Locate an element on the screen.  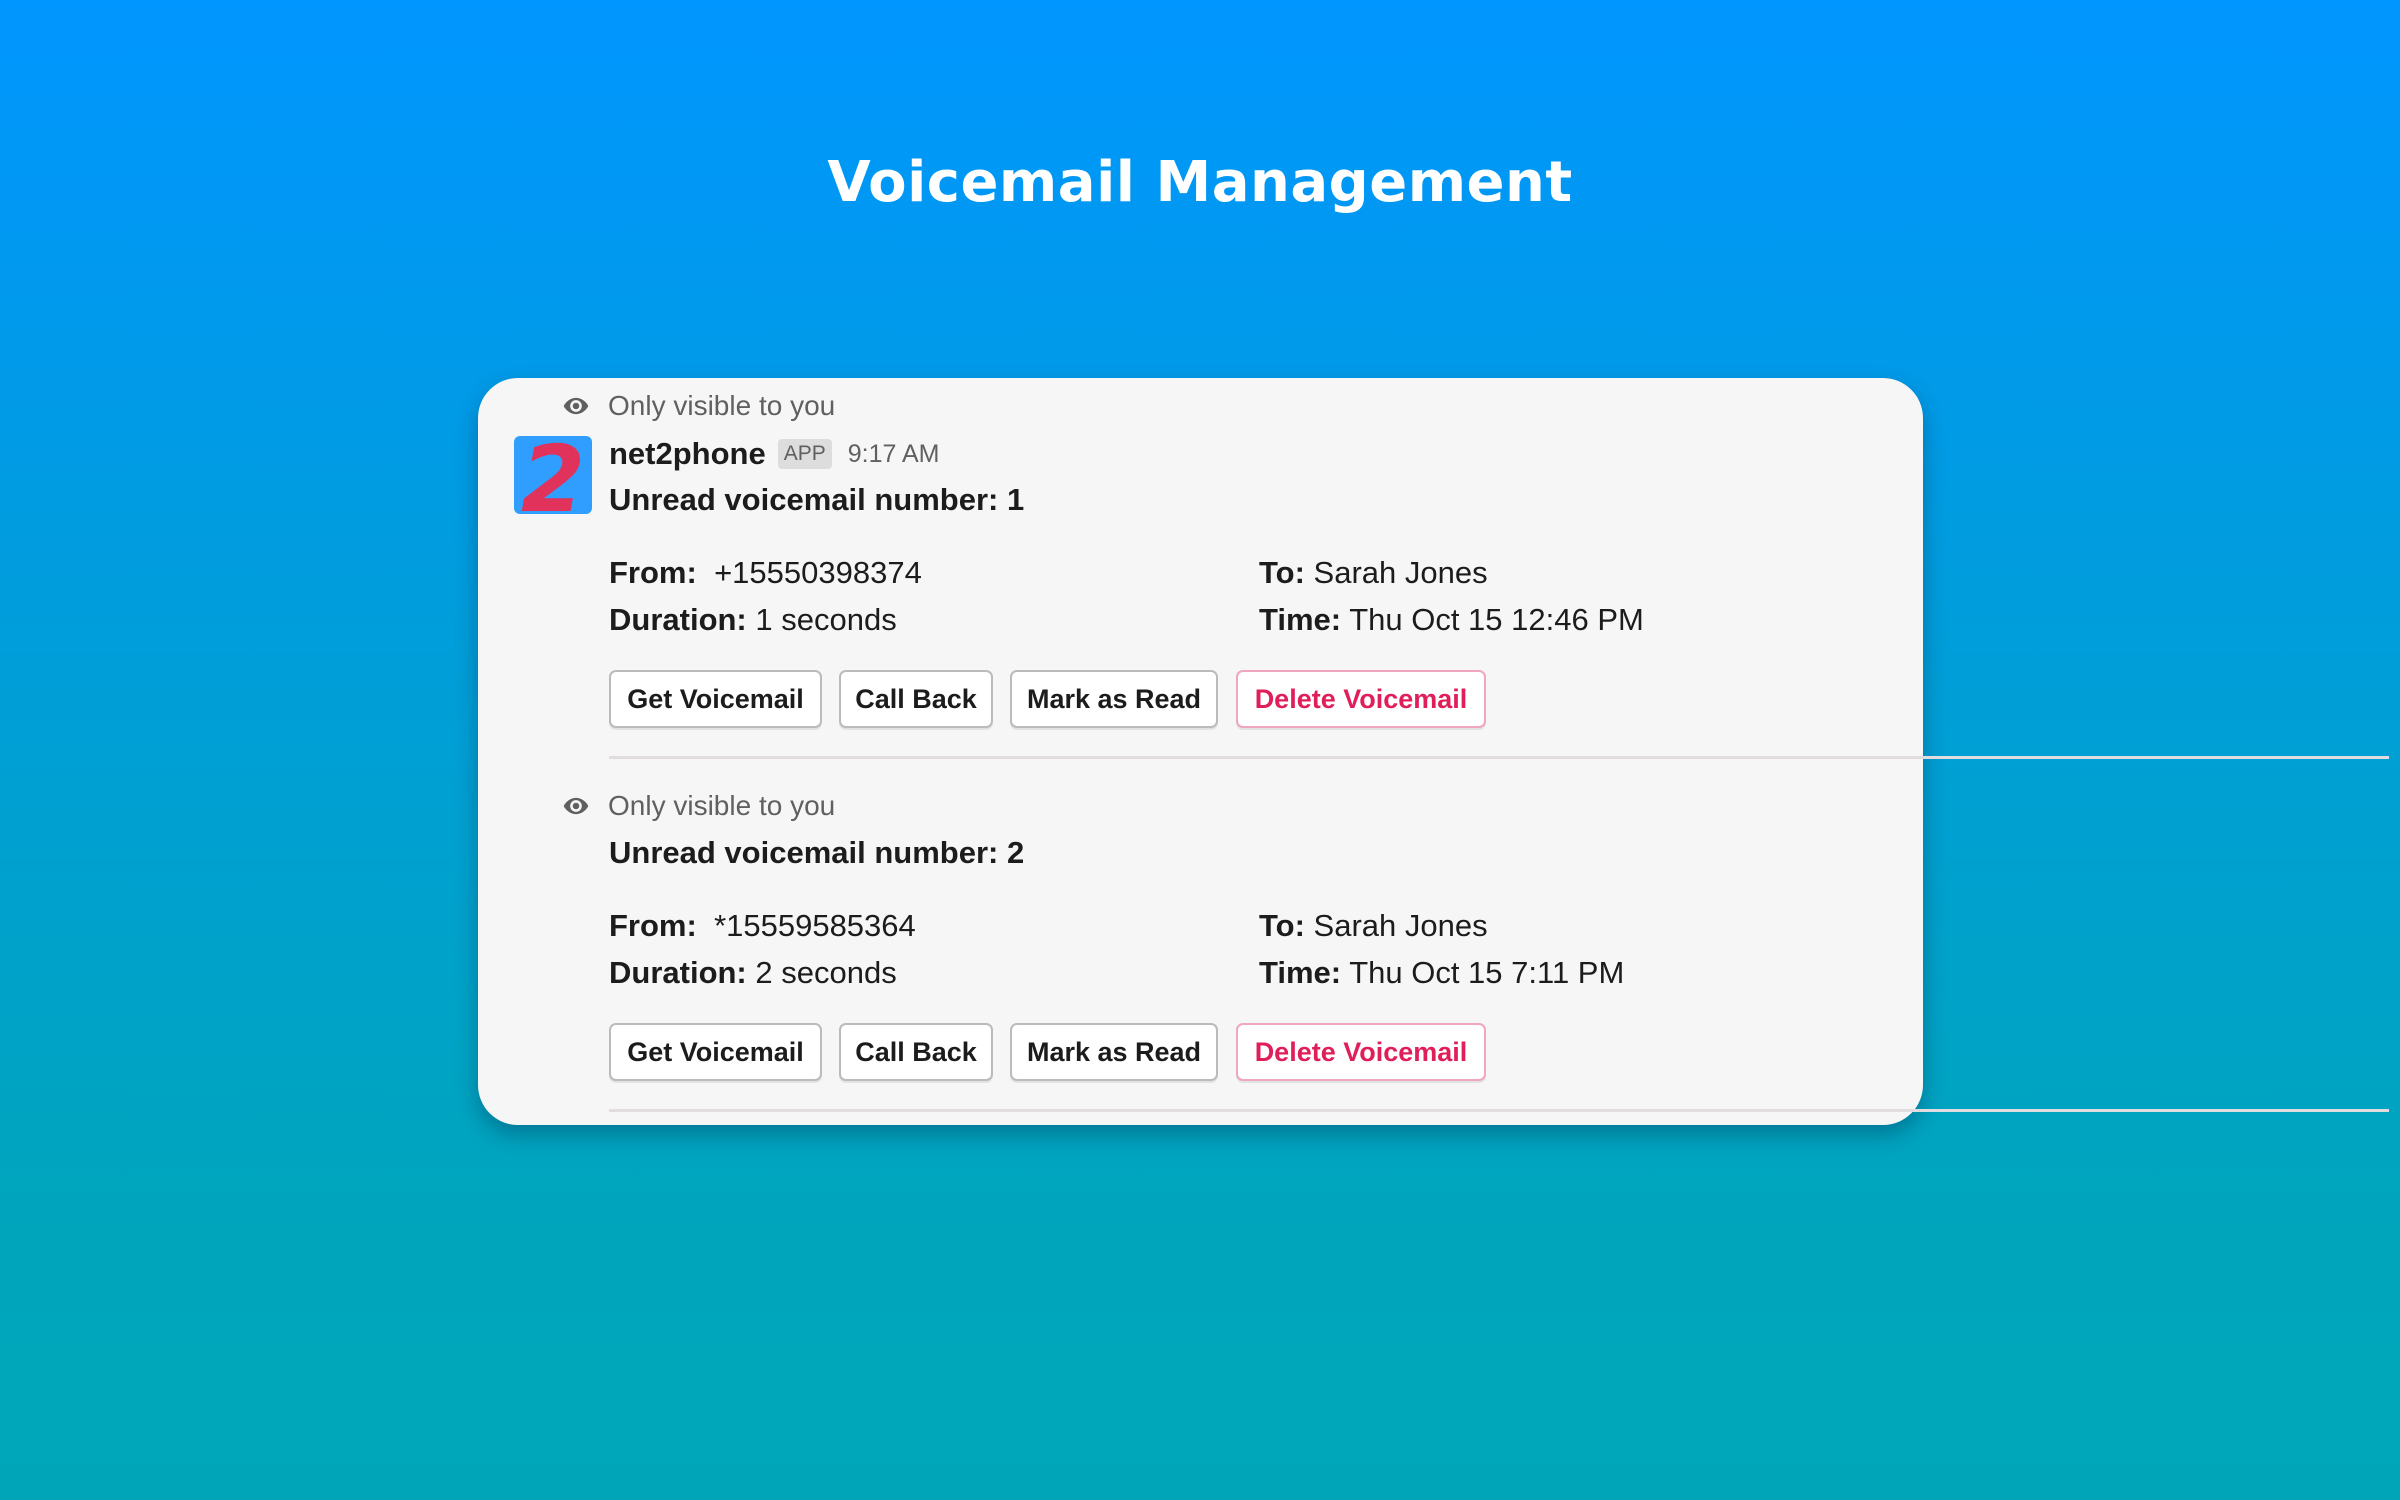
time-field: Time: Thu Oct 15 7:11 PM is located at coordinates (1441, 973).